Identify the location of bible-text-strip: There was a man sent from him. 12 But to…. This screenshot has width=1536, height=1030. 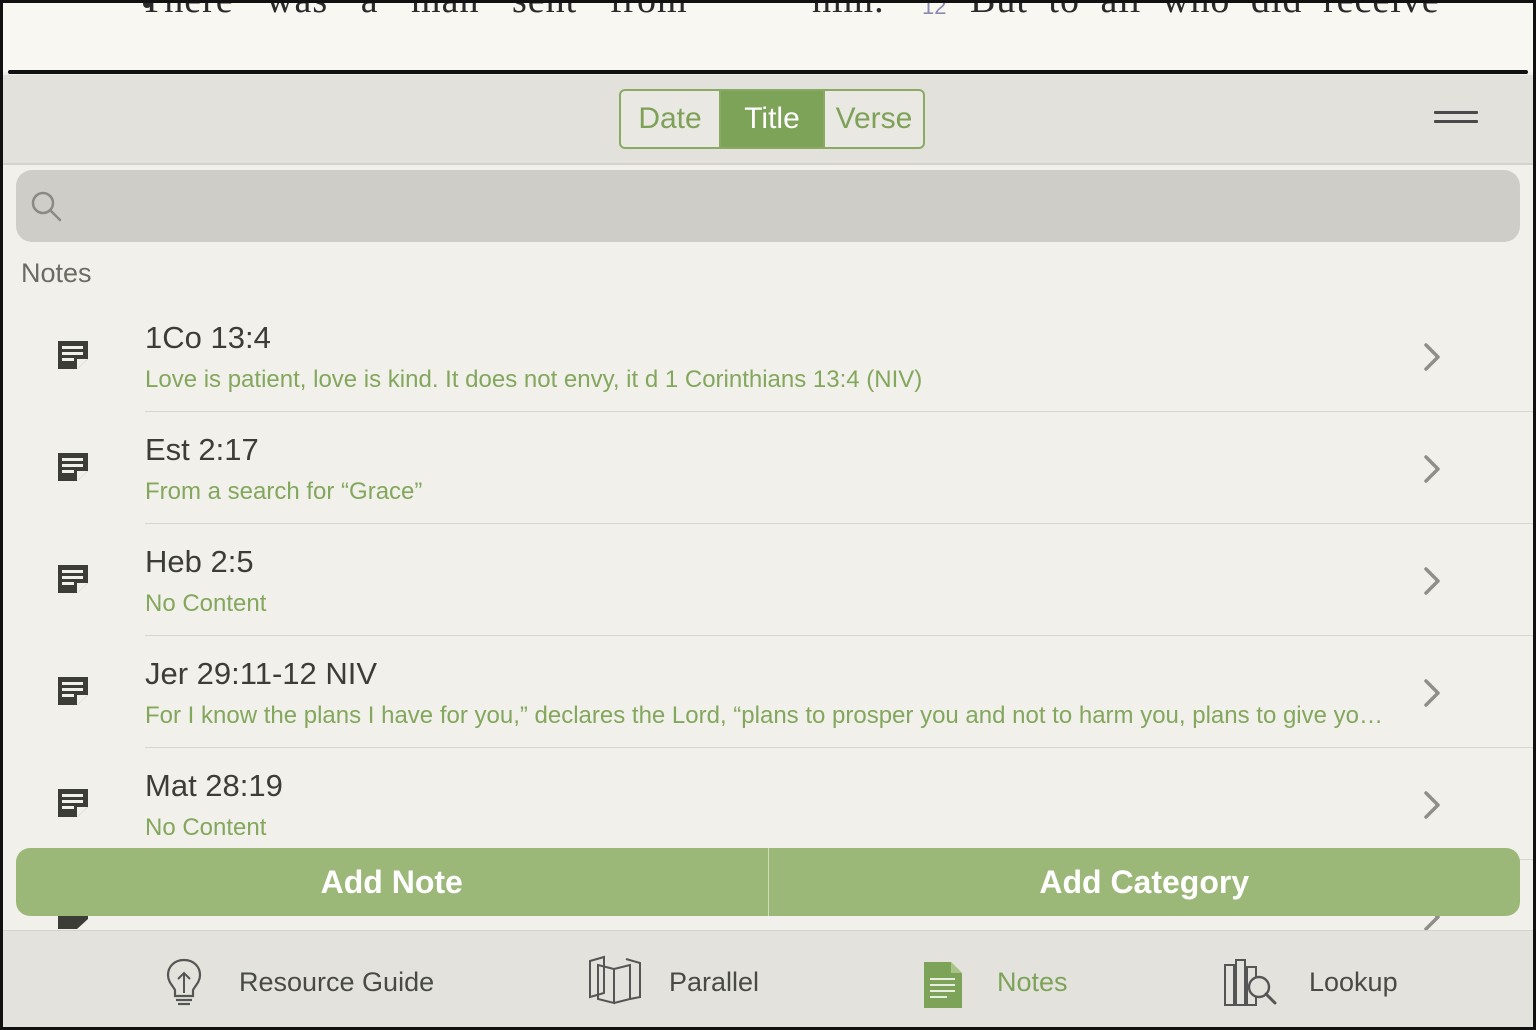
(768, 36).